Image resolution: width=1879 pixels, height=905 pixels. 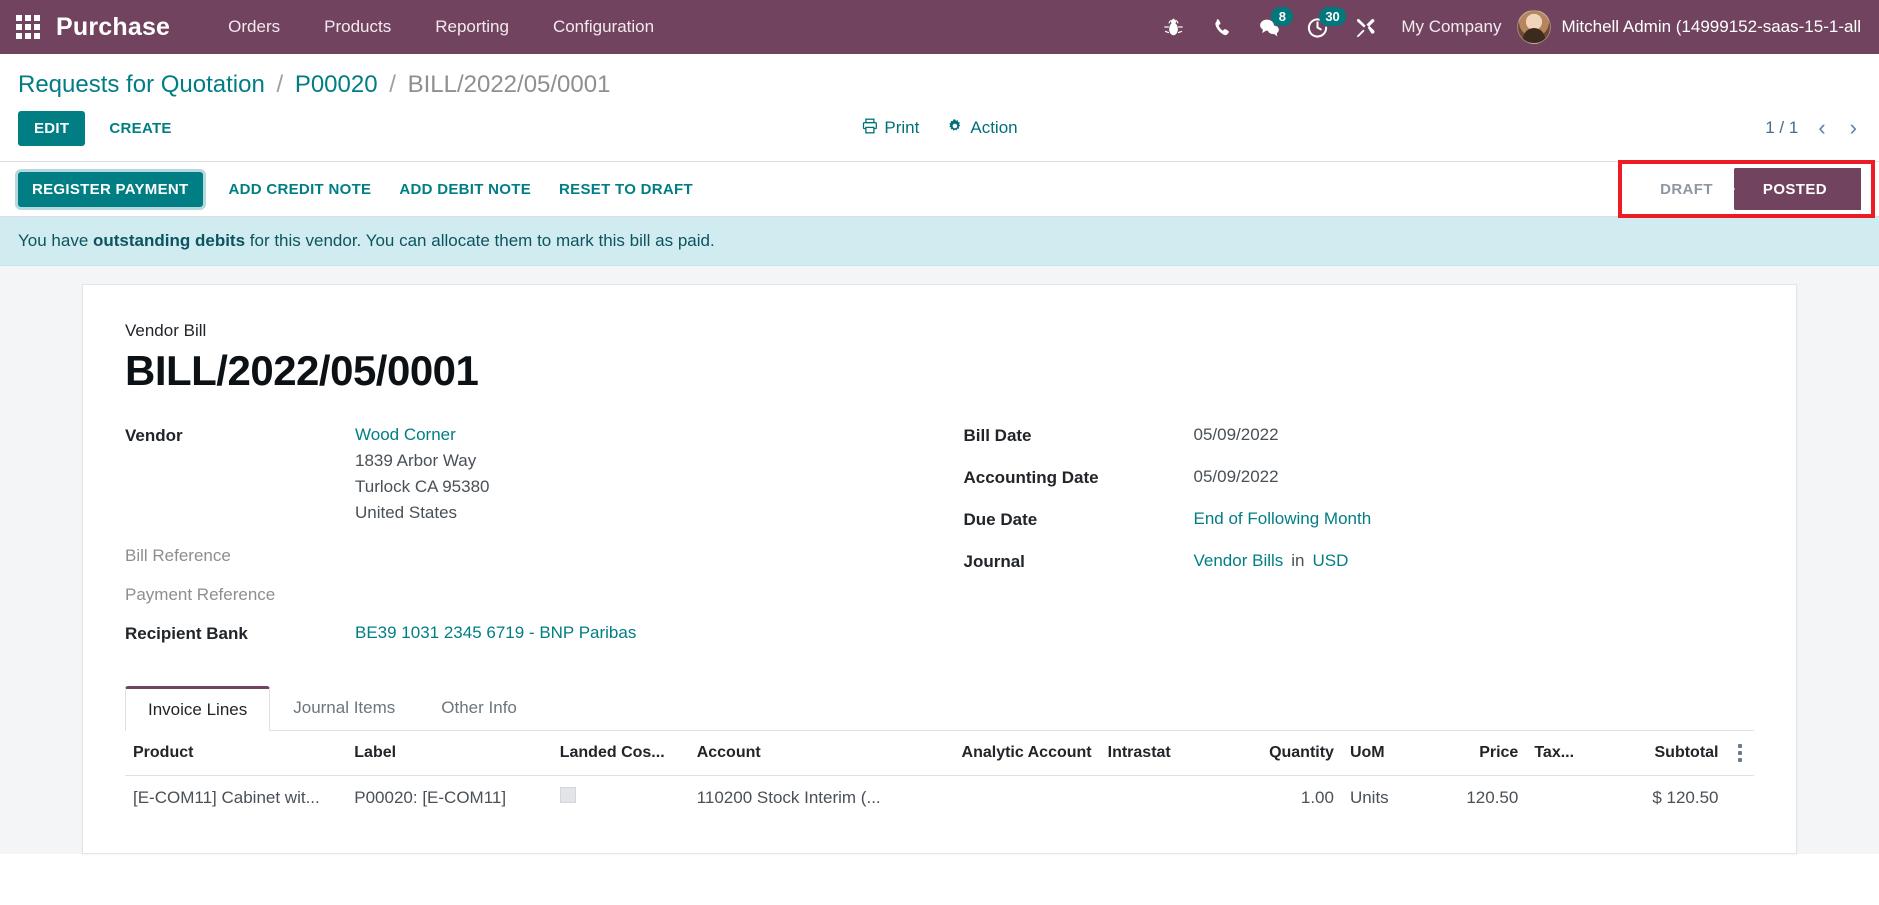 What do you see at coordinates (1331, 560) in the screenshot?
I see `currency-link: USD` at bounding box center [1331, 560].